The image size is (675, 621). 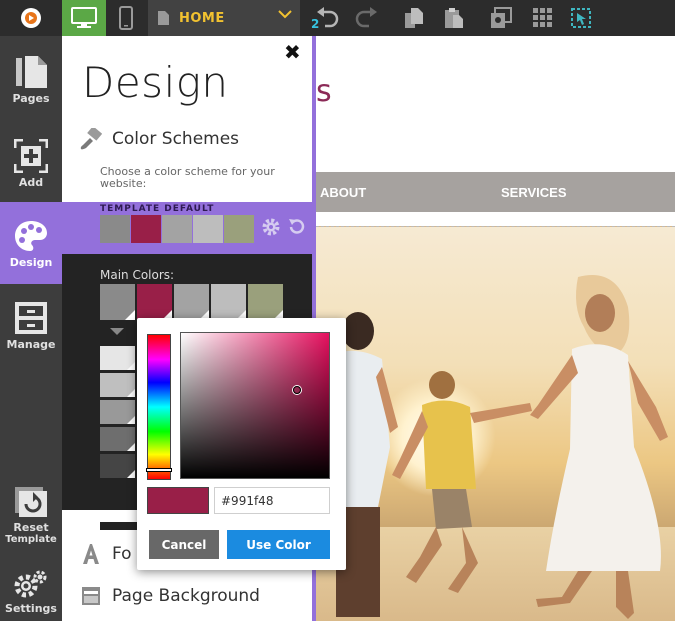 What do you see at coordinates (137, 275) in the screenshot?
I see `main-colors-label: Main Colors:` at bounding box center [137, 275].